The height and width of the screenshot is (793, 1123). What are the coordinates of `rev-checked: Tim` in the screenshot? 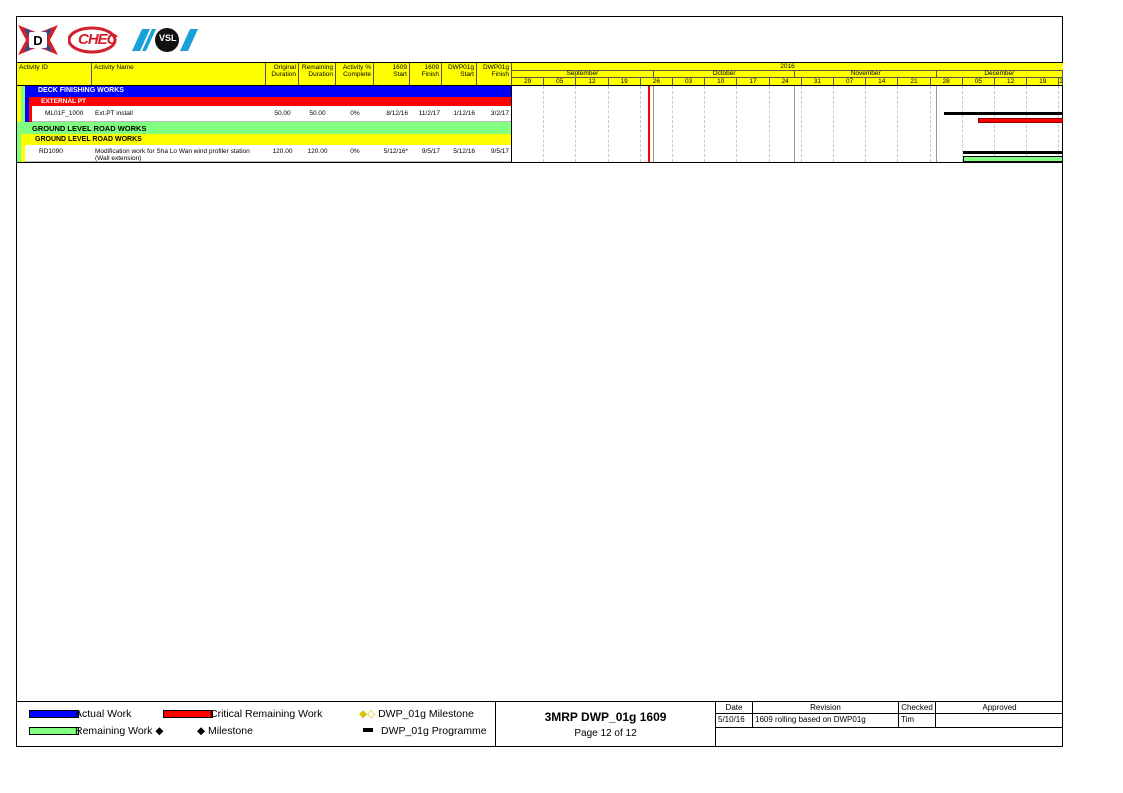 It's located at (917, 721).